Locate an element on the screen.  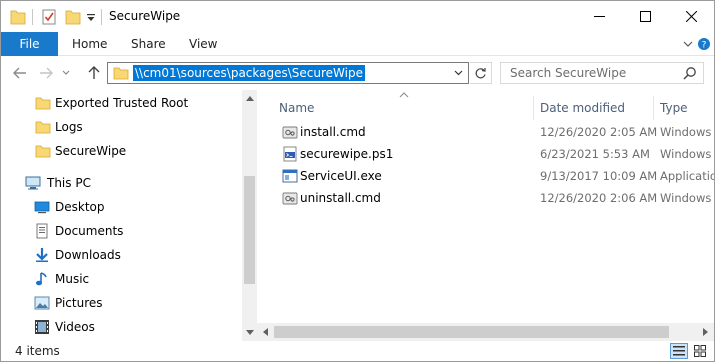
details-view-icon is located at coordinates (679, 351).